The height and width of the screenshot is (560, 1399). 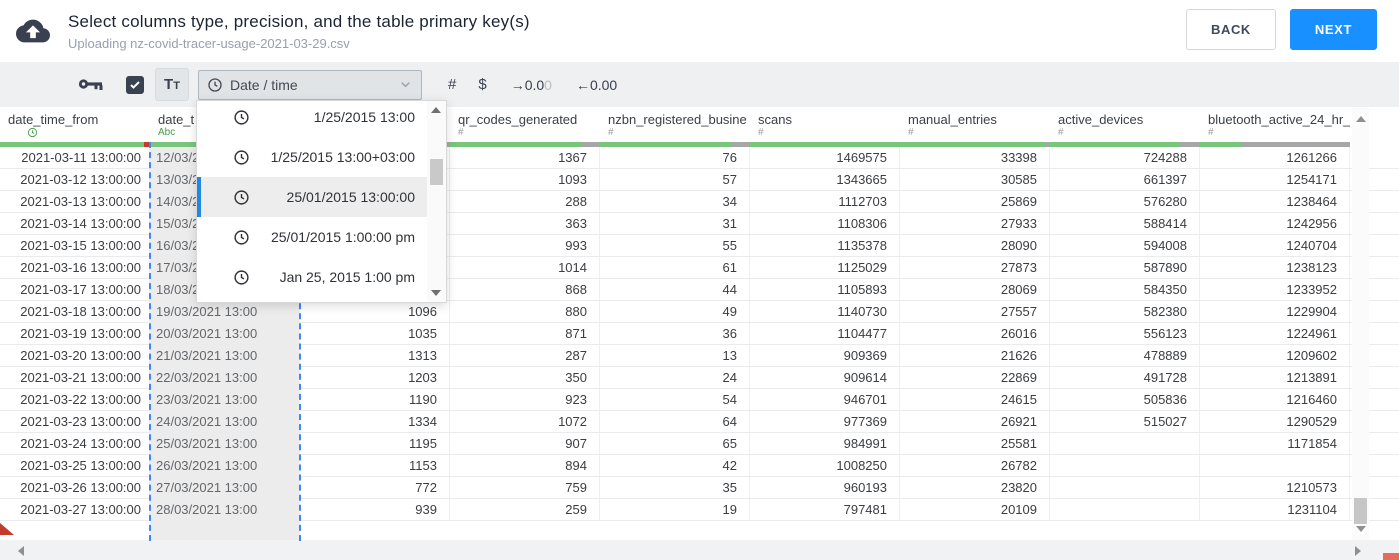 What do you see at coordinates (975, 421) in the screenshot?
I see `table-cell: 26921` at bounding box center [975, 421].